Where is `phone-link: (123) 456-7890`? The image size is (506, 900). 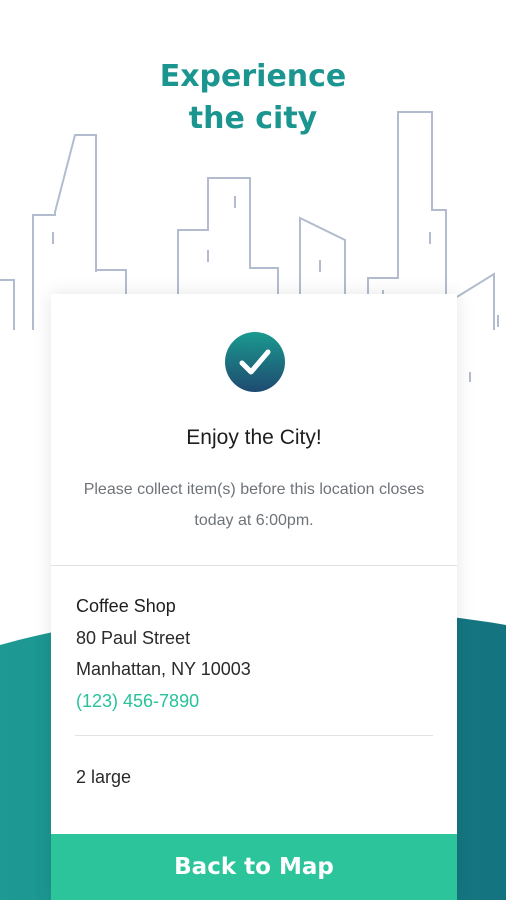
phone-link: (123) 456-7890 is located at coordinates (137, 701).